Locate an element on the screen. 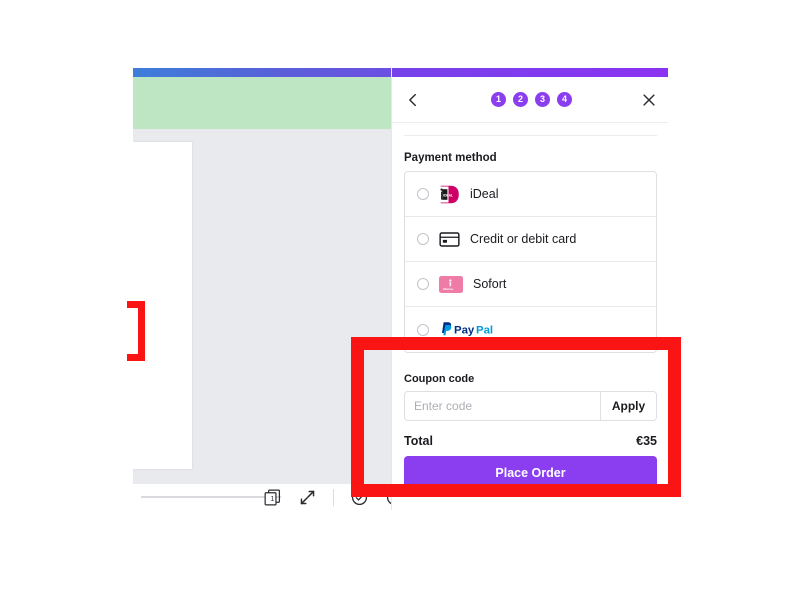 The image size is (800, 600). paypal-logo: Pay Pal is located at coordinates (470, 329).